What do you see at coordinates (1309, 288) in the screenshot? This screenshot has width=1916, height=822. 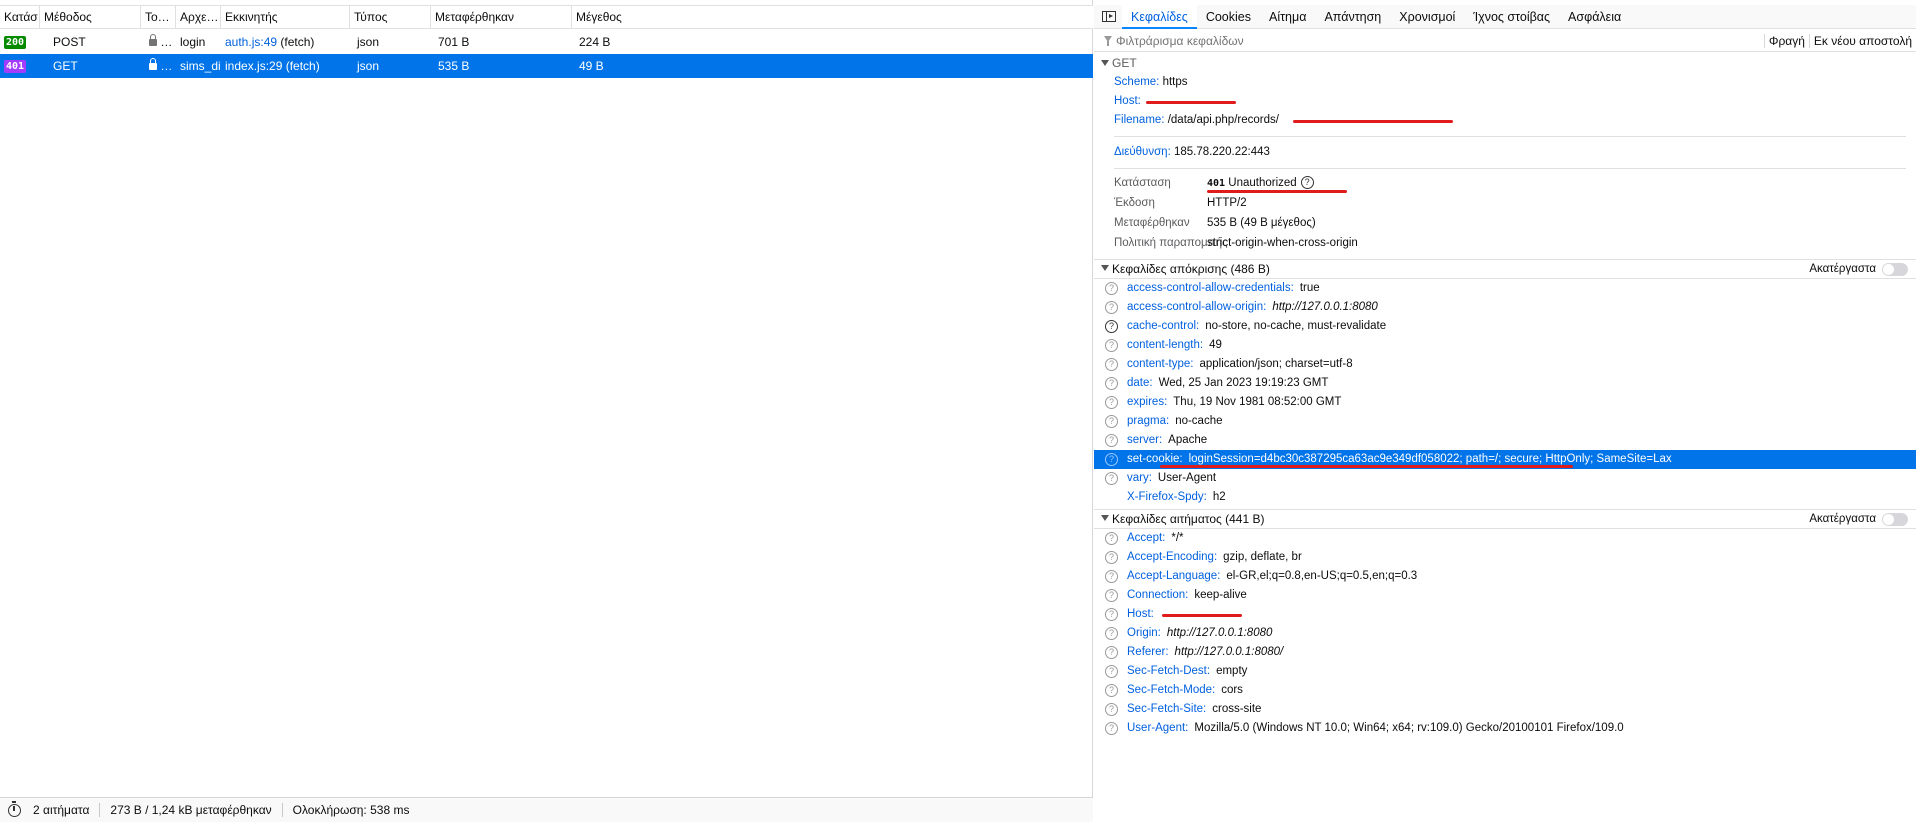 I see `header-value: true` at bounding box center [1309, 288].